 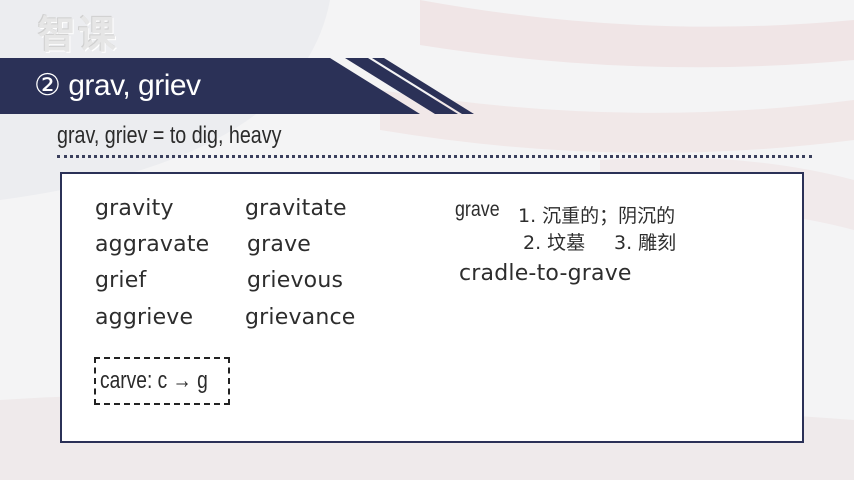 I want to click on grave-sense-2: 2. 坟墓, so click(x=554, y=243).